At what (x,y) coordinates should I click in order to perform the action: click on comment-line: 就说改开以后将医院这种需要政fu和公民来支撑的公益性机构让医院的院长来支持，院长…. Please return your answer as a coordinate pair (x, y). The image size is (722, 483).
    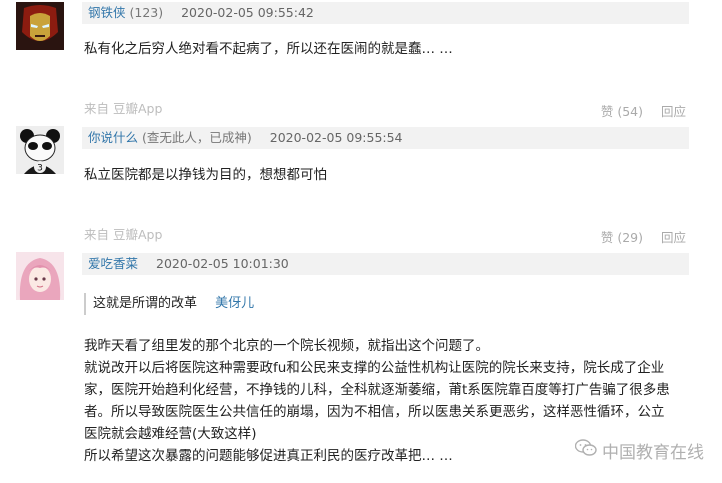
    Looking at the image, I should click on (374, 368).